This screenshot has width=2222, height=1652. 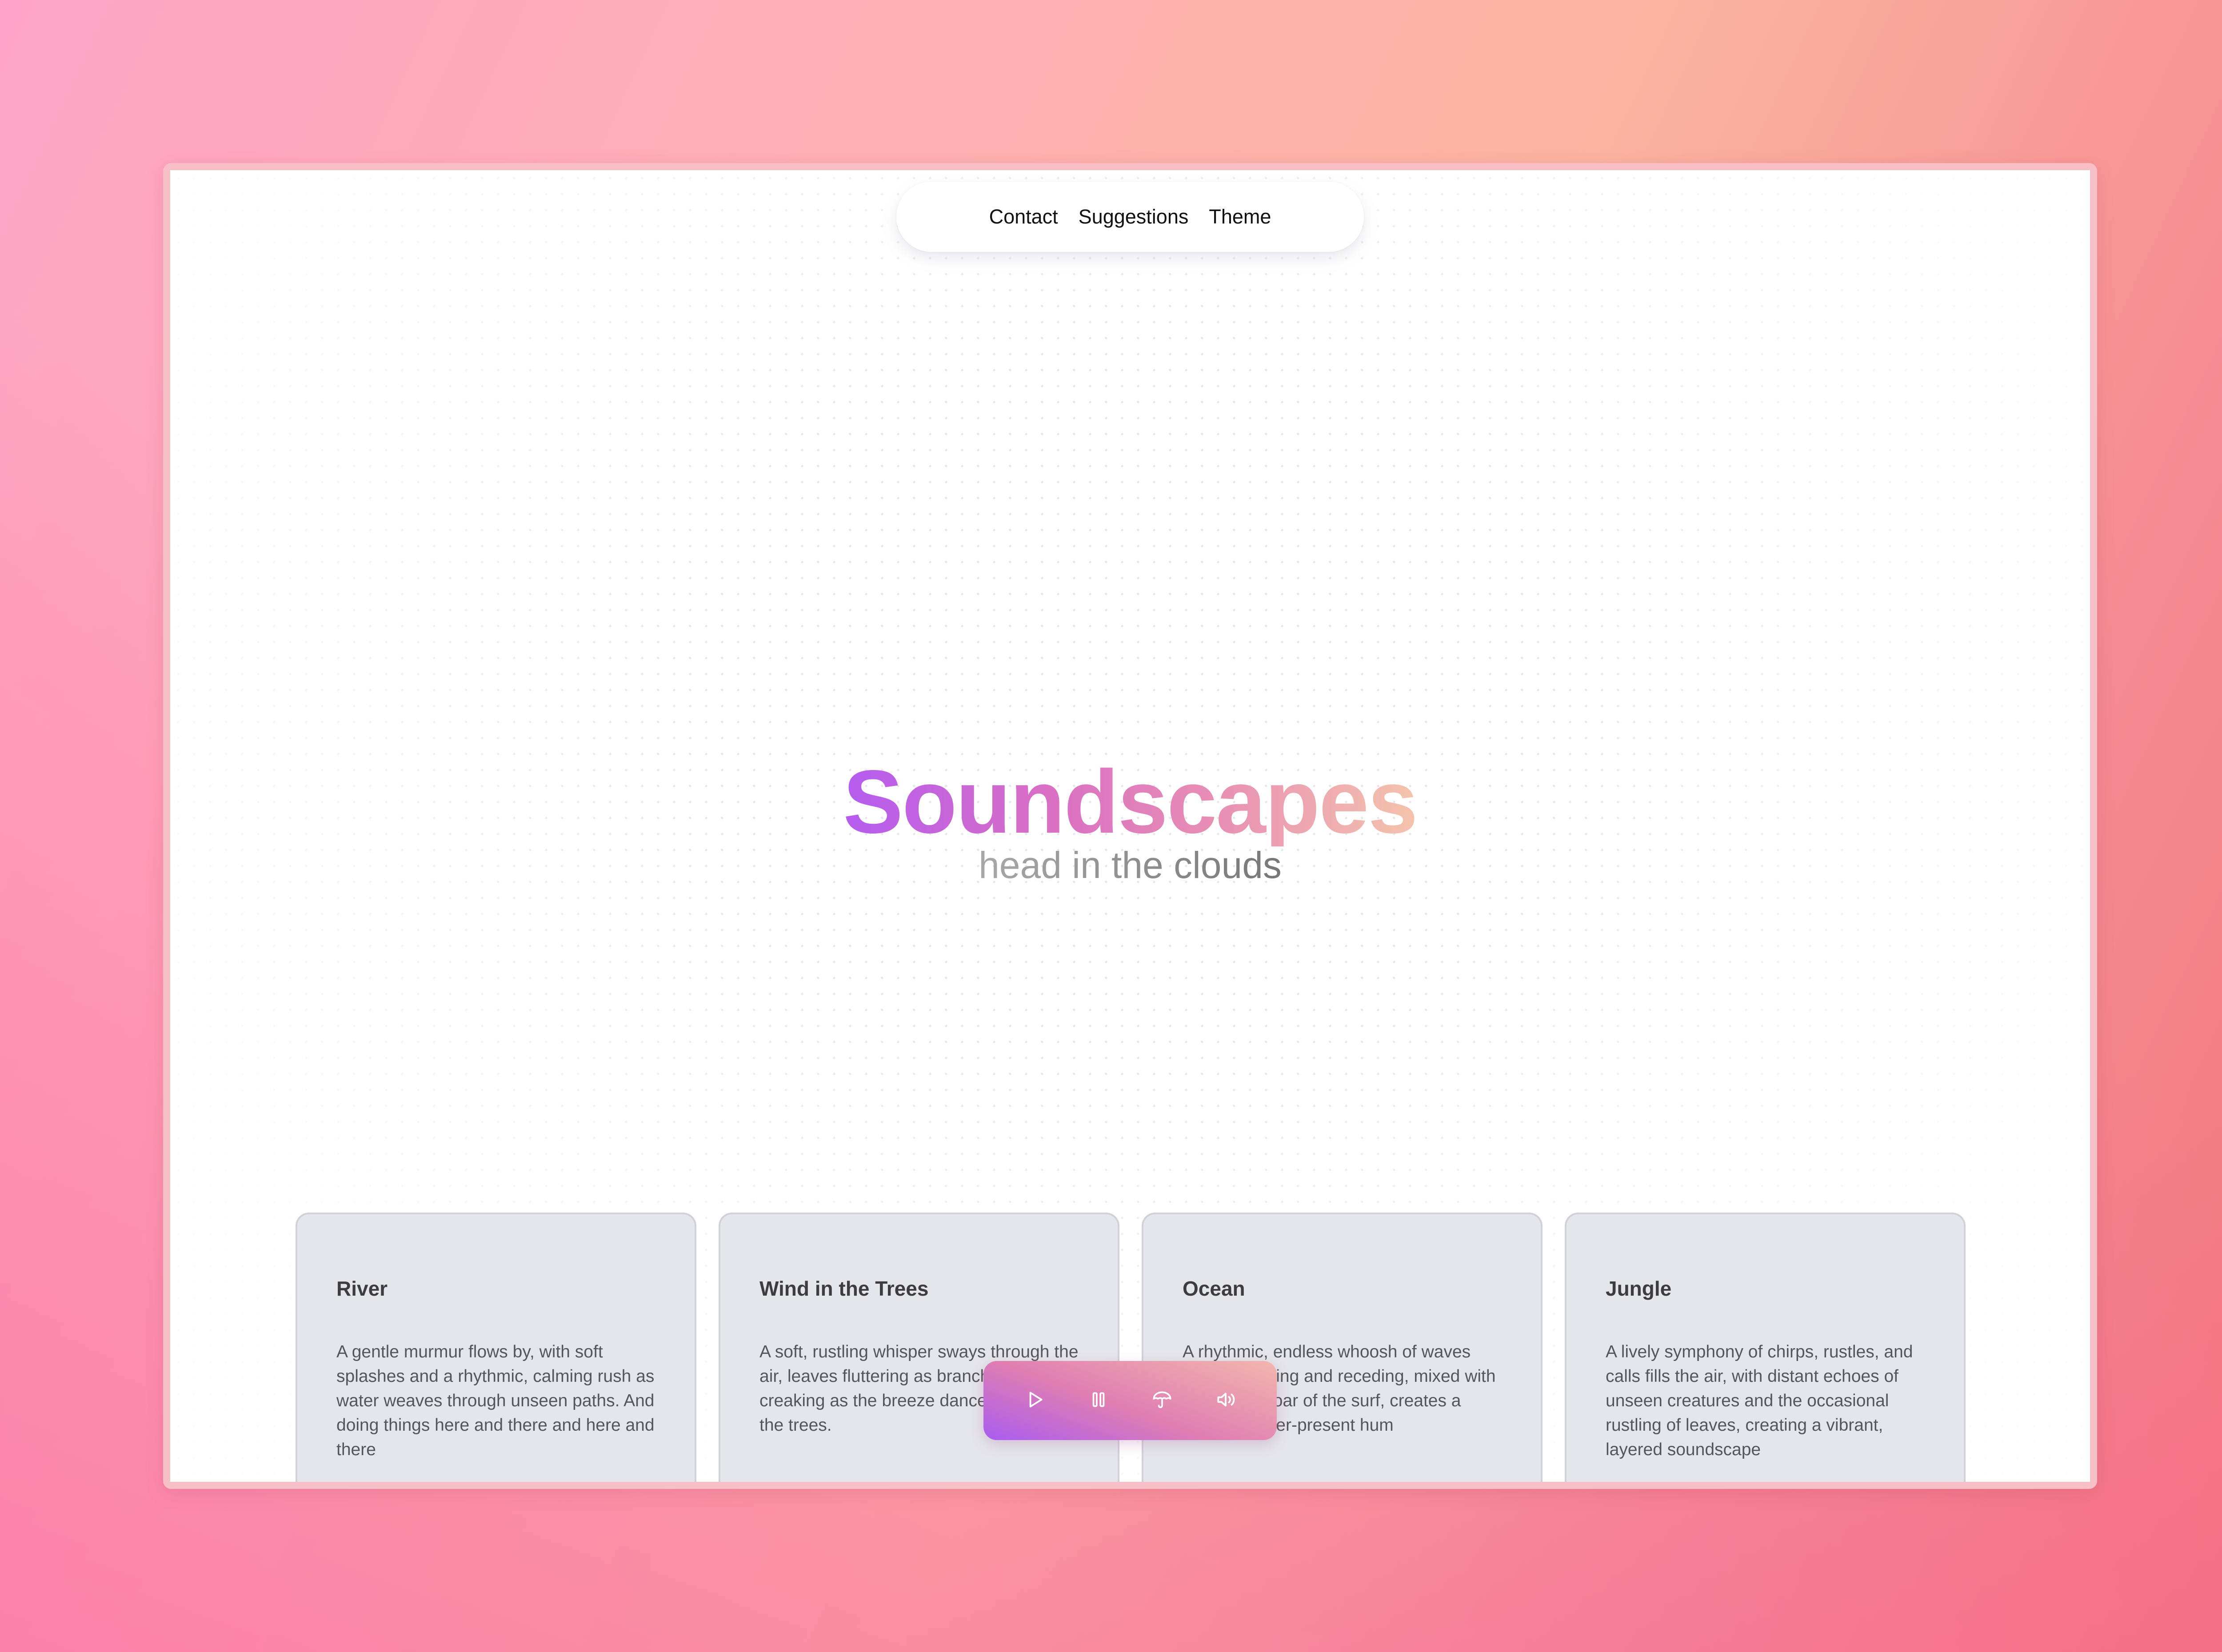 I want to click on umbrella-icon, so click(x=1162, y=1401).